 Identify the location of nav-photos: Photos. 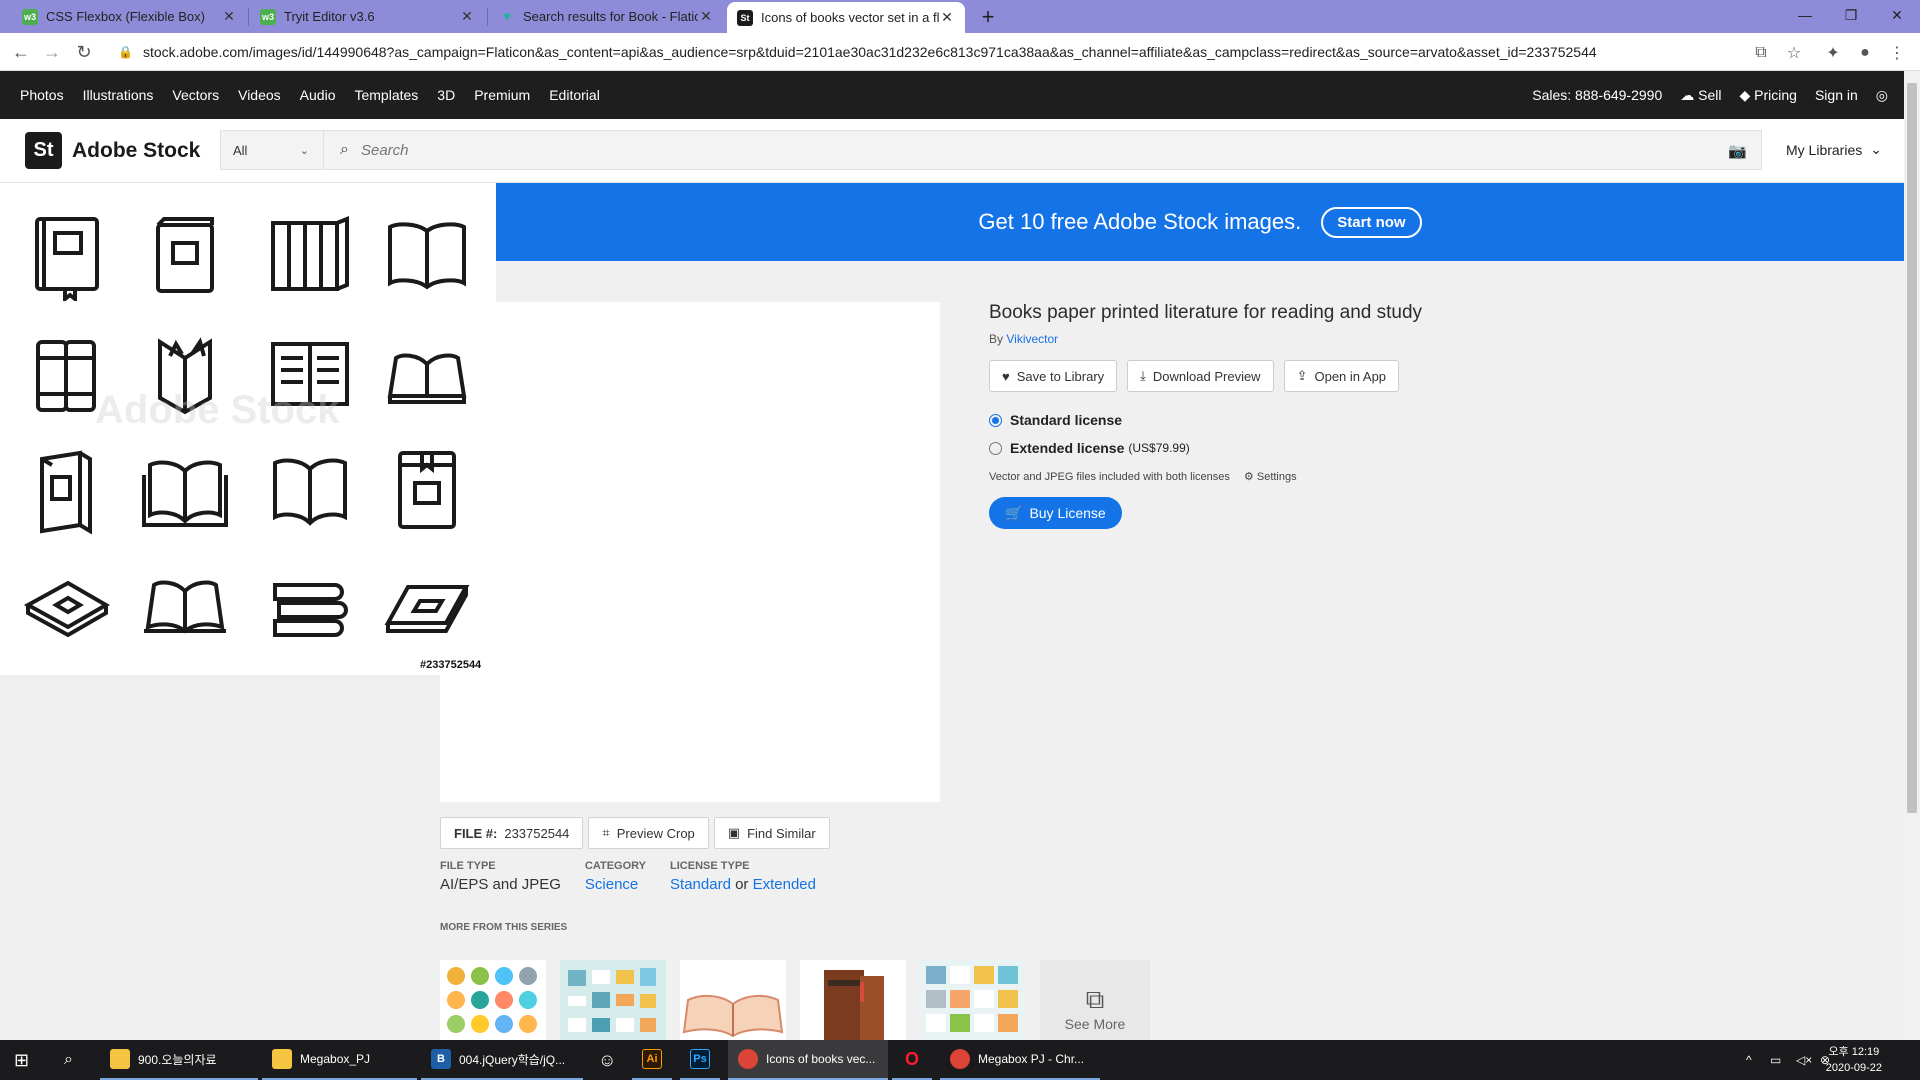
(42, 95).